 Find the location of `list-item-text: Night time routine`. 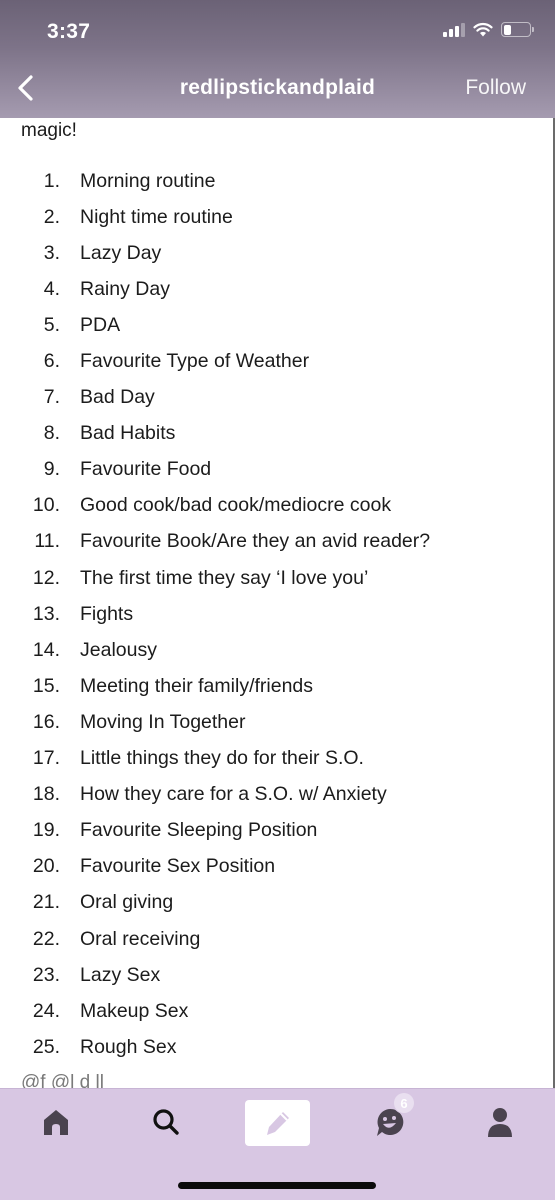

list-item-text: Night time routine is located at coordinates (156, 216).